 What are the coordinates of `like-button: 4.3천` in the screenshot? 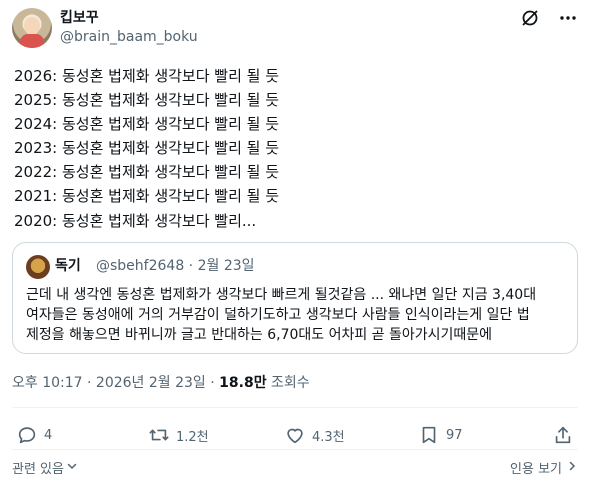 It's located at (314, 435).